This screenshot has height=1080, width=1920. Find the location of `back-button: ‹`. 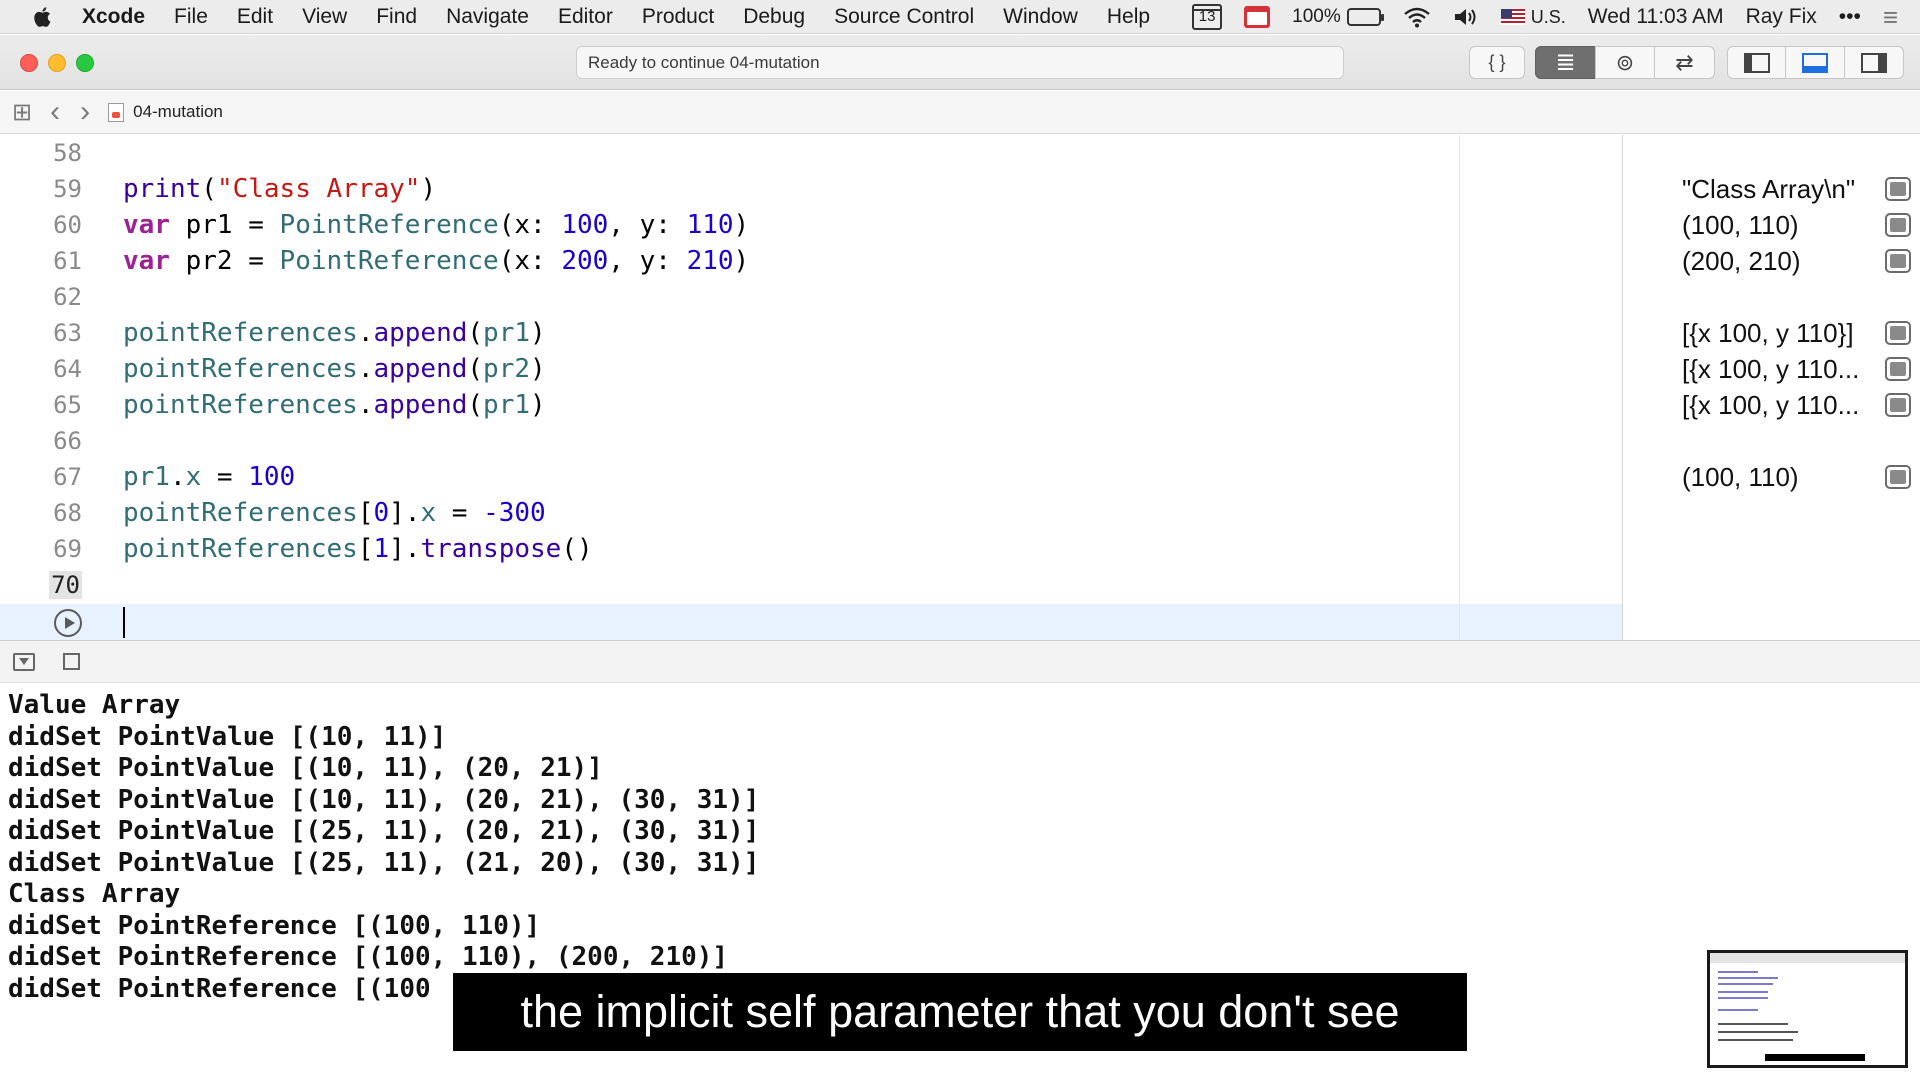

back-button: ‹ is located at coordinates (55, 112).